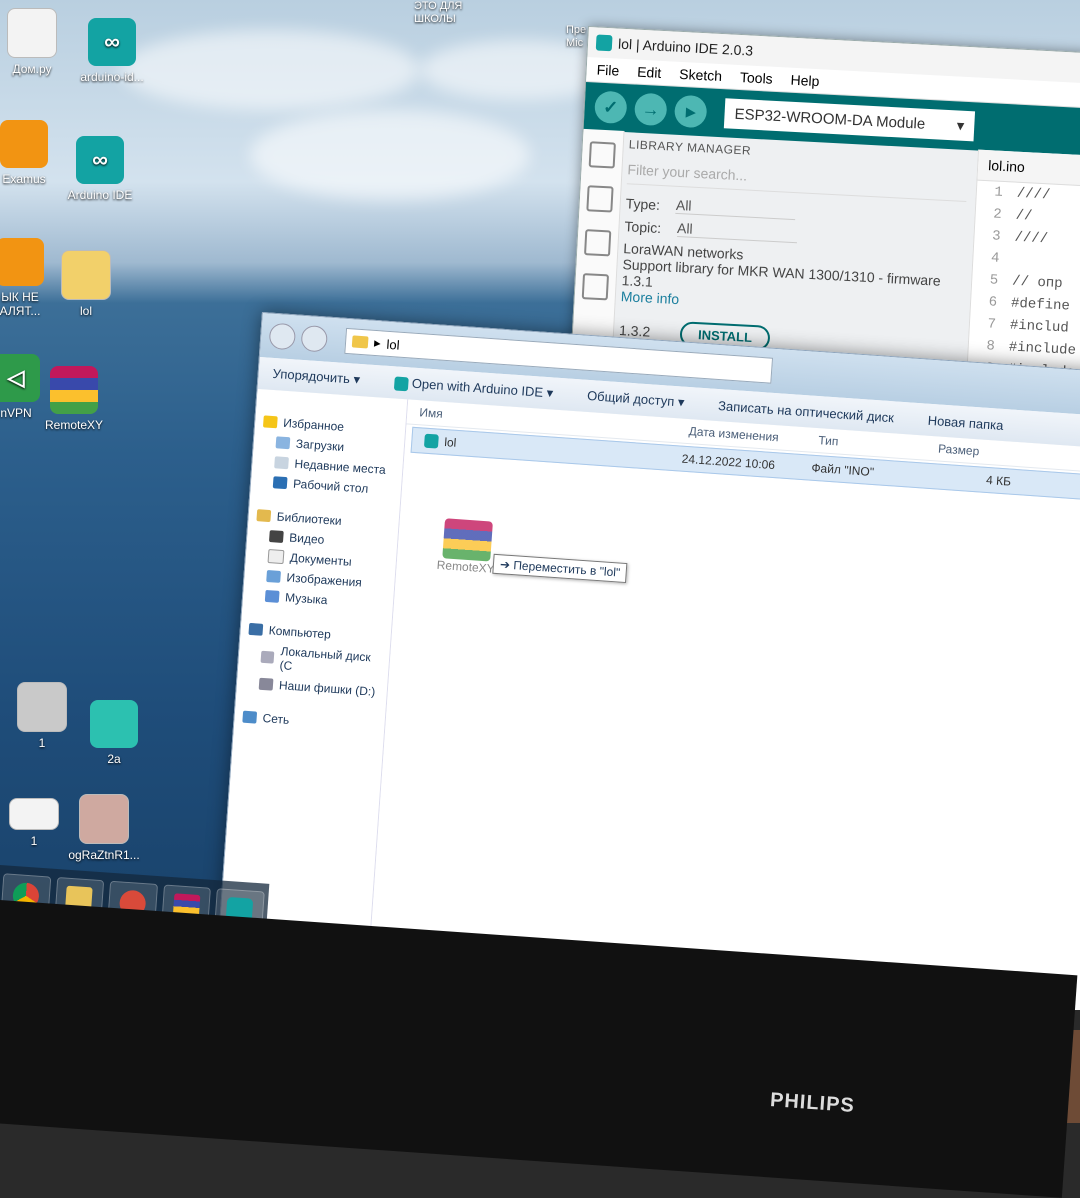 The height and width of the screenshot is (1198, 1080). Describe the element at coordinates (643, 226) in the screenshot. I see `topic-label: Topic:` at that location.